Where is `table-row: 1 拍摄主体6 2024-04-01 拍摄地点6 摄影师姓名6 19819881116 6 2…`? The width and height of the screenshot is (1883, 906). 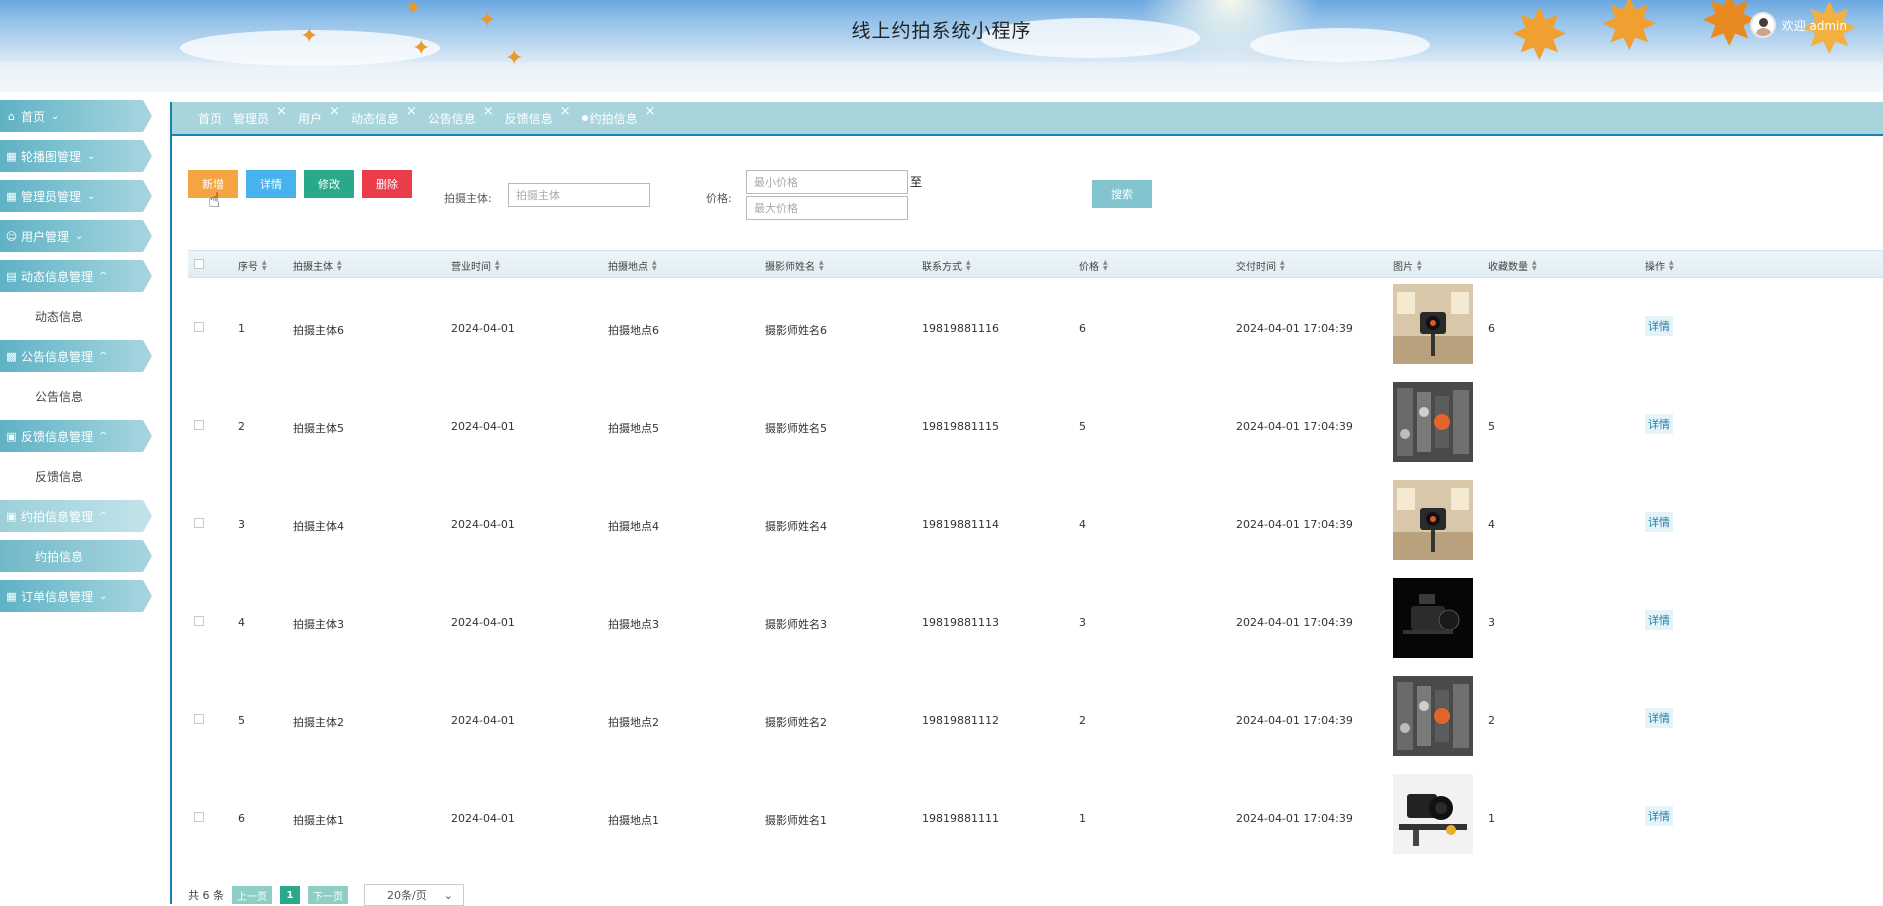
table-row: 1 拍摄主体6 2024-04-01 拍摄地点6 摄影师姓名6 19819881116 6 2… is located at coordinates (1035, 327).